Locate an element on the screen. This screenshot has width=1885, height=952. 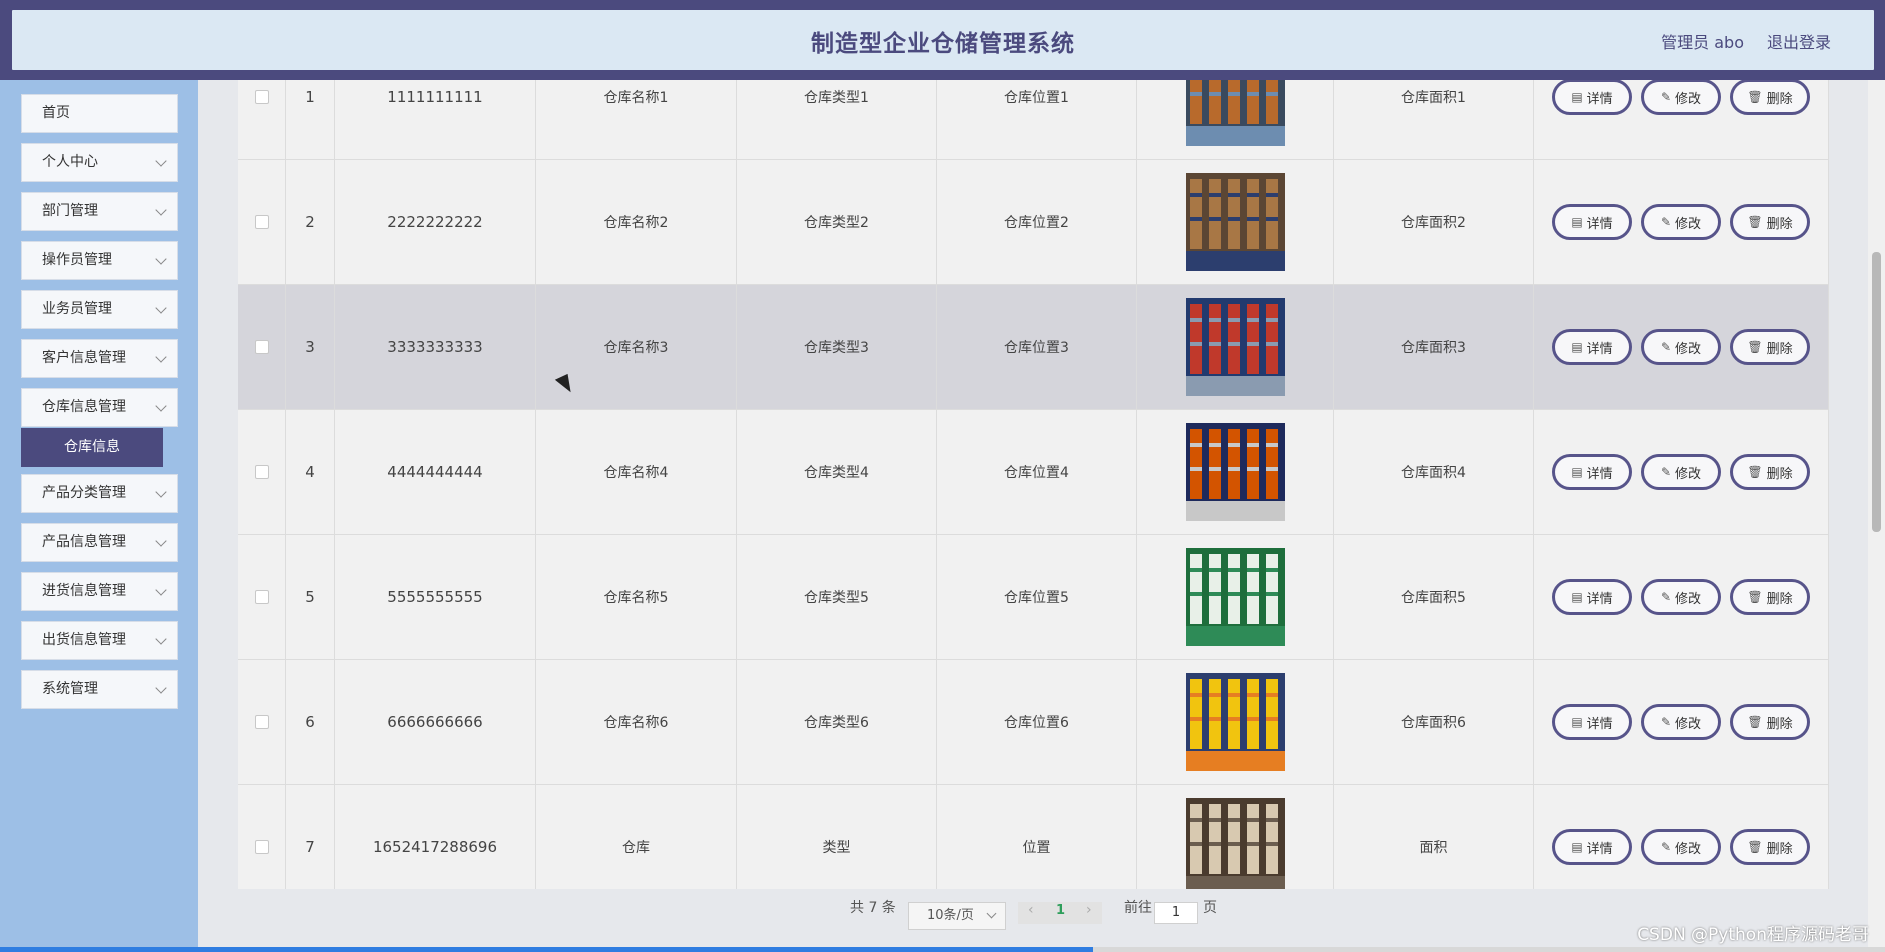
sidebar-item: 出货信息管理 is located at coordinates (99, 640).